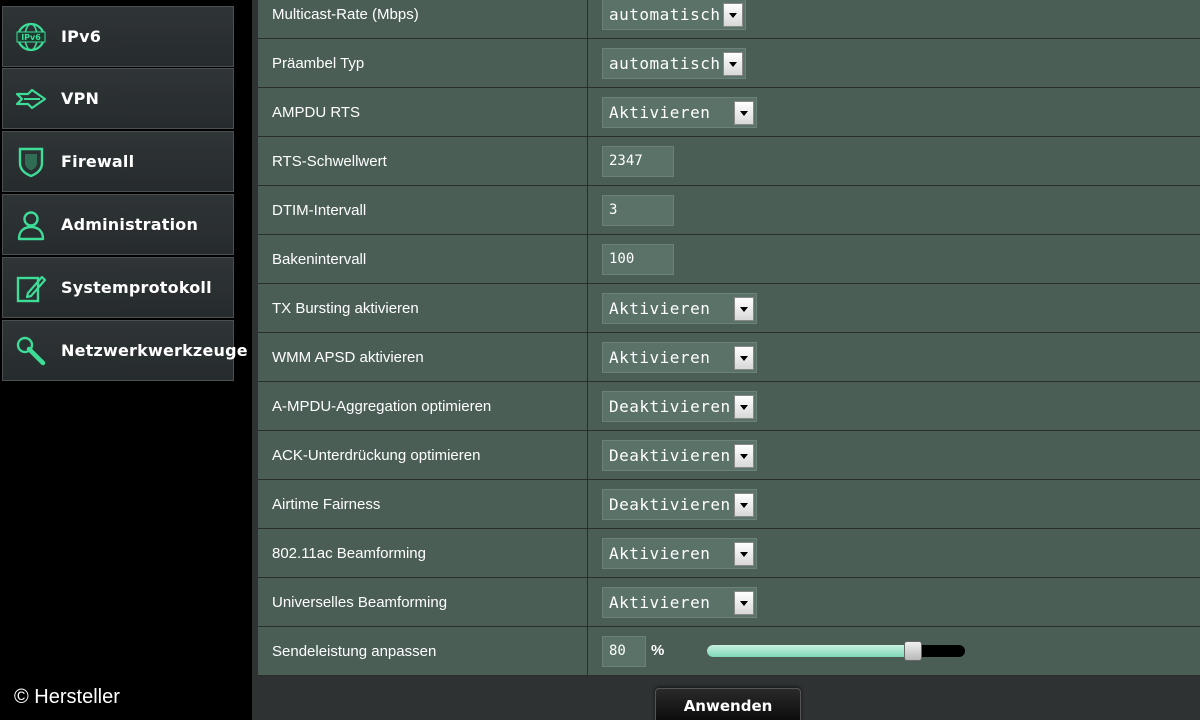 The width and height of the screenshot is (1200, 720). What do you see at coordinates (130, 224) in the screenshot?
I see `sidebar-item-label: Administration` at bounding box center [130, 224].